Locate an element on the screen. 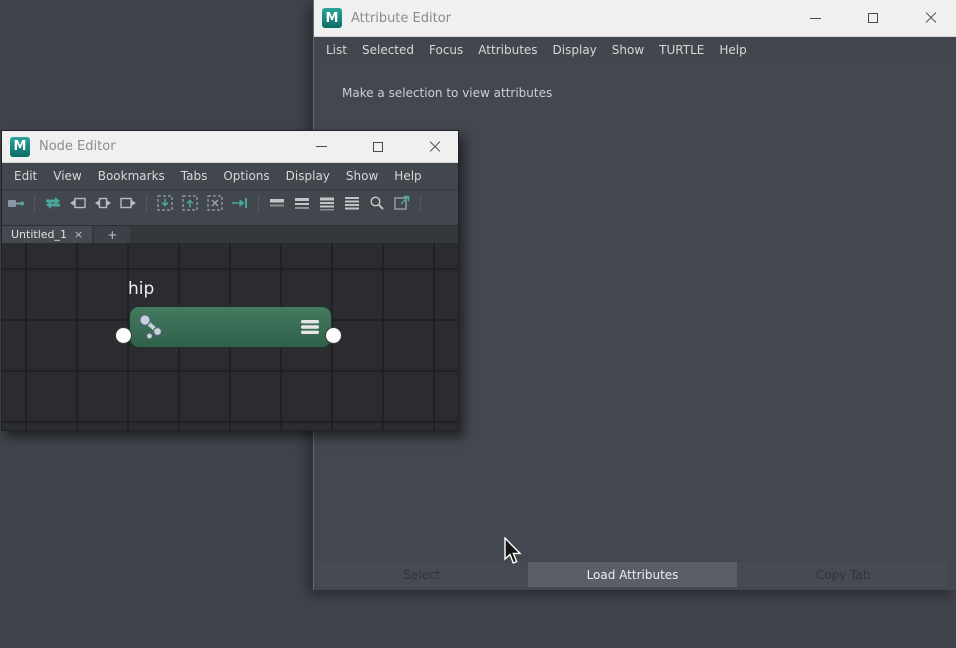  node-output-socket is located at coordinates (333, 335).